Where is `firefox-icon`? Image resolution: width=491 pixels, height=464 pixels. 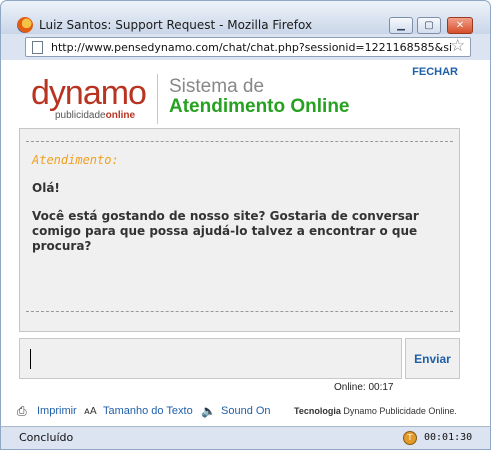 firefox-icon is located at coordinates (25, 25).